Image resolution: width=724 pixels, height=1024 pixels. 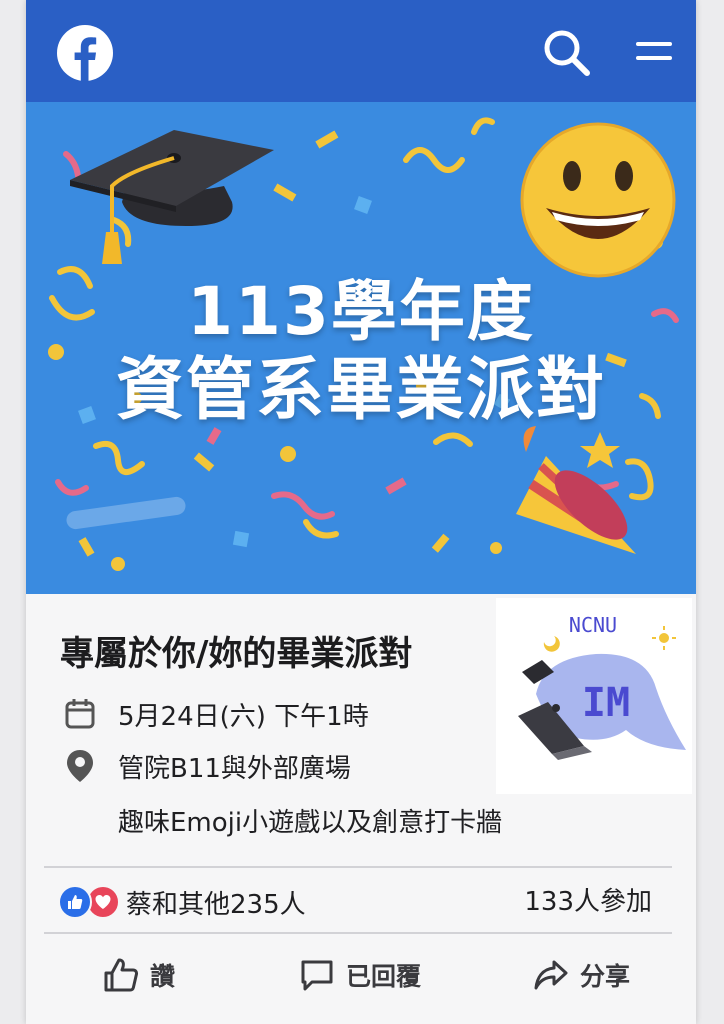 I want to click on replied-button: 已回覆, so click(x=359, y=975).